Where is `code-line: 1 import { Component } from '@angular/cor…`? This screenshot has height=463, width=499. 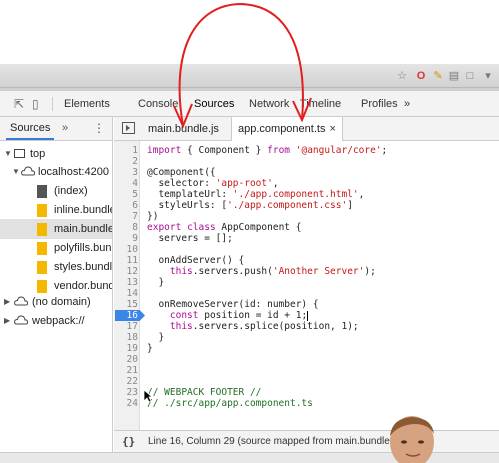 code-line: 1 import { Component } from '@angular/cor… is located at coordinates (306, 150).